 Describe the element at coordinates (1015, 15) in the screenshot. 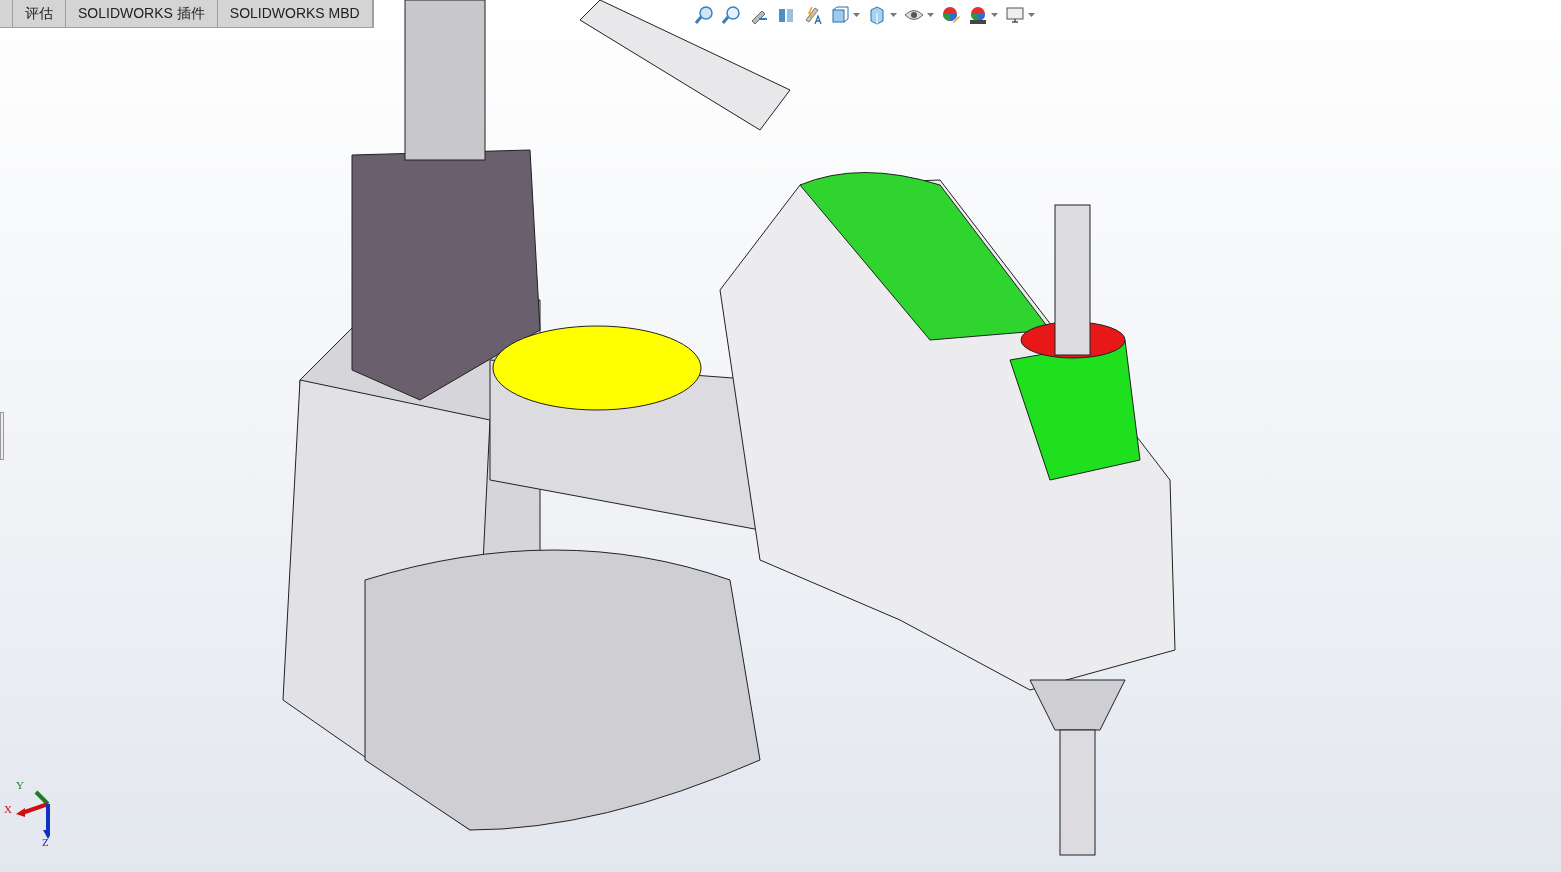

I see `monitor-icon` at that location.